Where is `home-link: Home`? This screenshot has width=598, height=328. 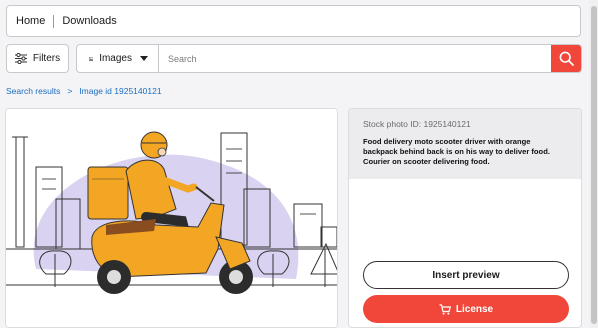 home-link: Home is located at coordinates (30, 21).